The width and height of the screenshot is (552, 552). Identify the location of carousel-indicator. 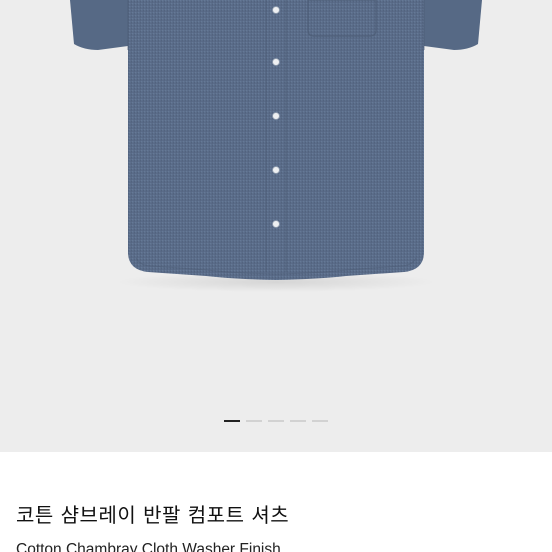
(276, 421).